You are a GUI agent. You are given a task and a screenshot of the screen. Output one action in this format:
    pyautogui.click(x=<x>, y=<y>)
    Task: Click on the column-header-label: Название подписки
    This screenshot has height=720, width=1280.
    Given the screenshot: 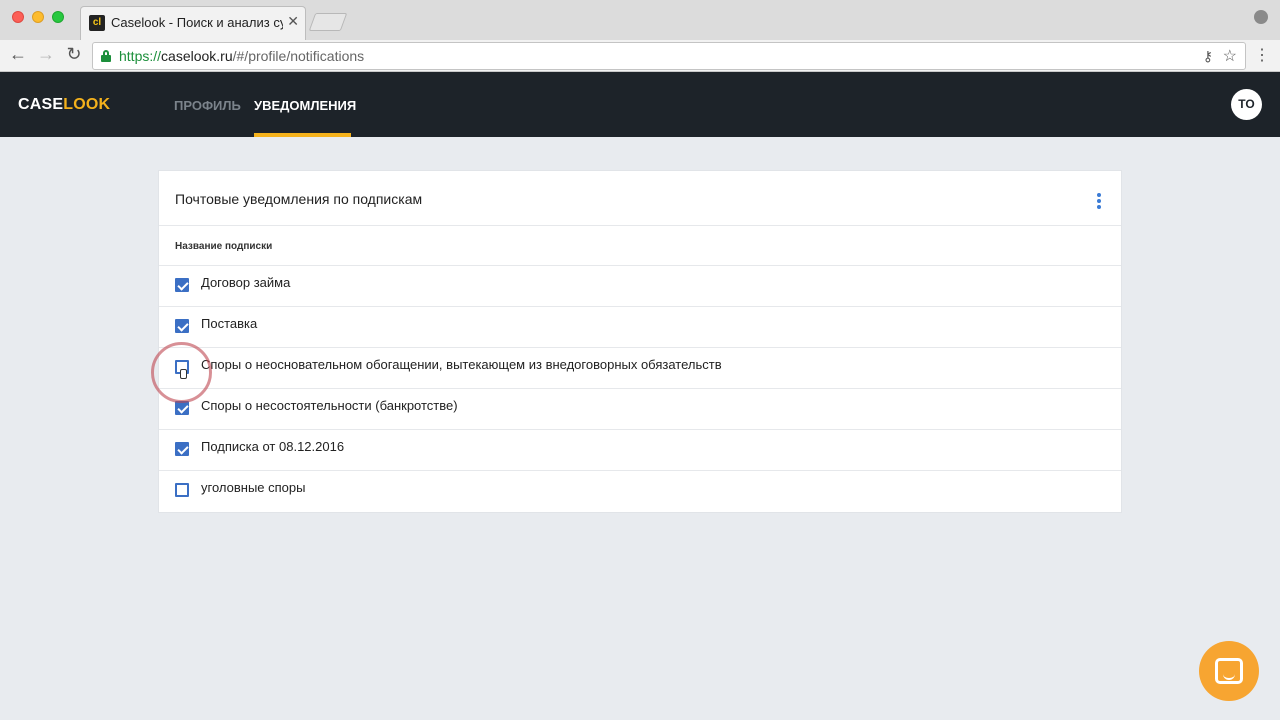 What is the action you would take?
    pyautogui.click(x=224, y=246)
    